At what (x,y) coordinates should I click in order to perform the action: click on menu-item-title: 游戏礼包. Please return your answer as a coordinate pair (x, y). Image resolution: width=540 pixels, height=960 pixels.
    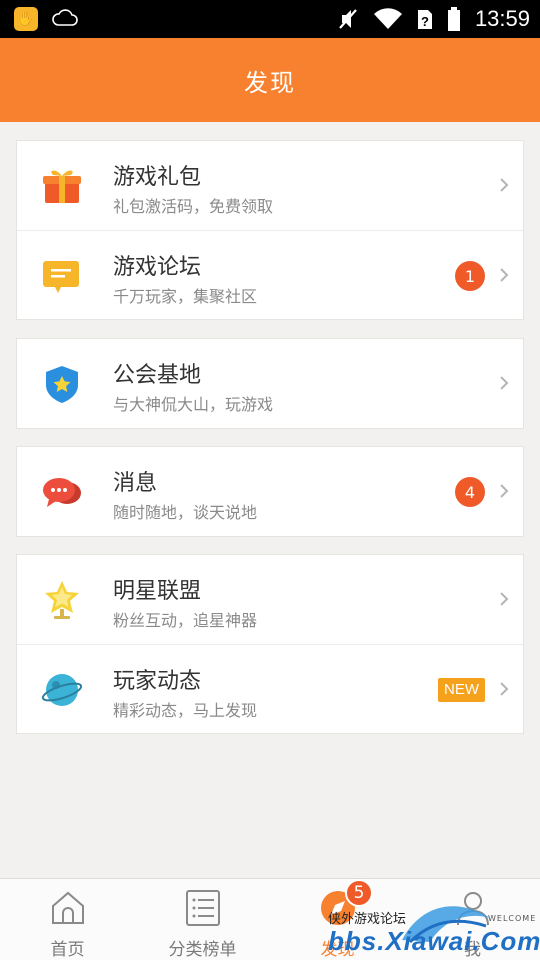
    Looking at the image, I should click on (157, 177).